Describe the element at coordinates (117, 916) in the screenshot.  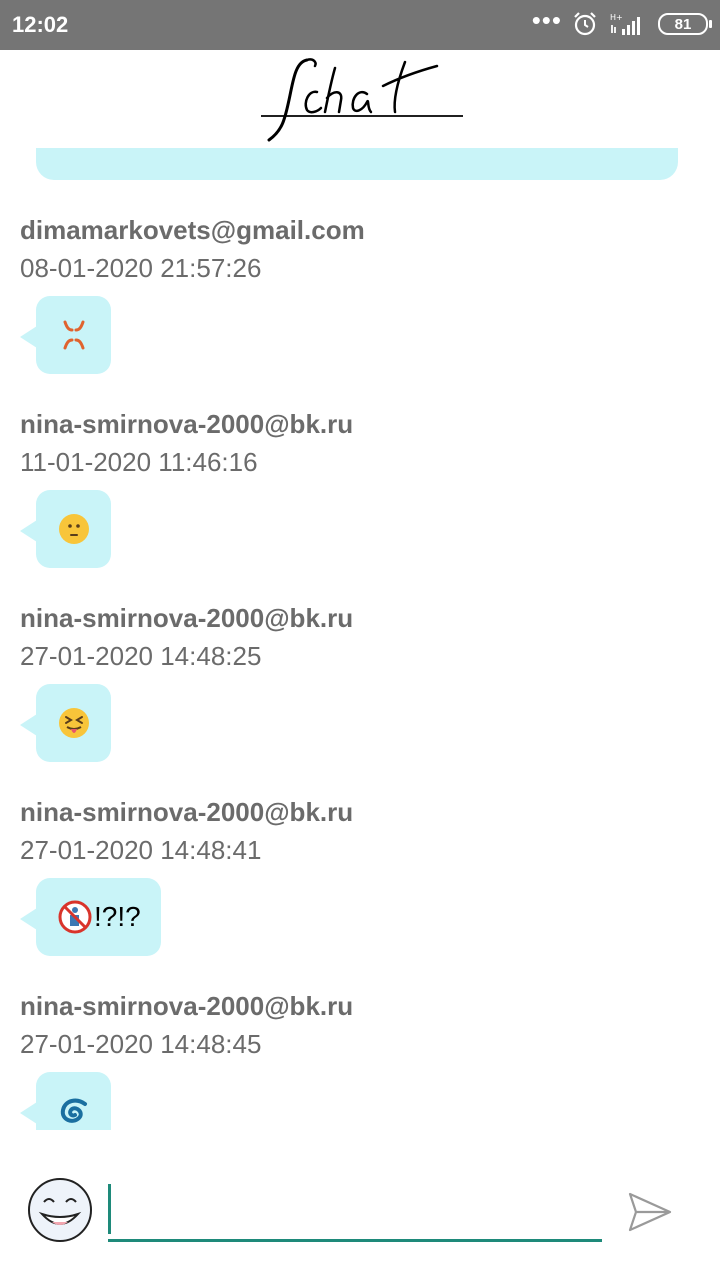
I see `message-text-suffix: !?!?` at that location.